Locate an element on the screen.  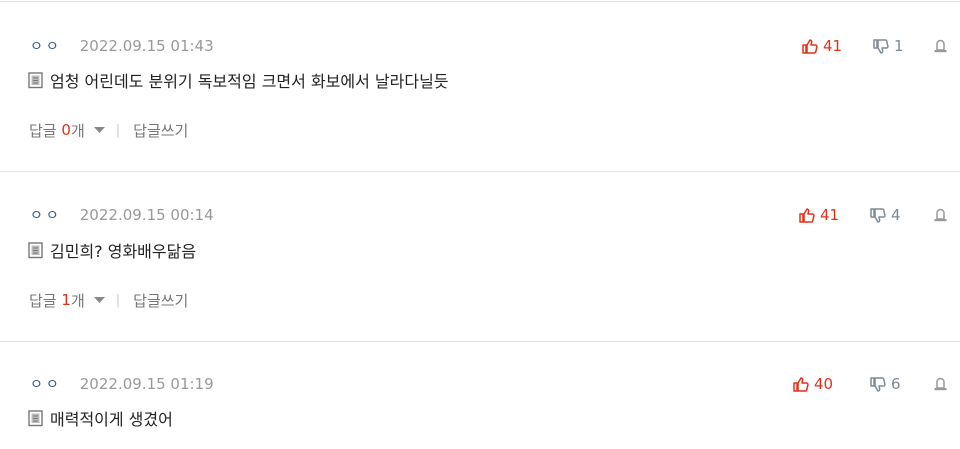
dislike-button: 1 is located at coordinates (888, 46).